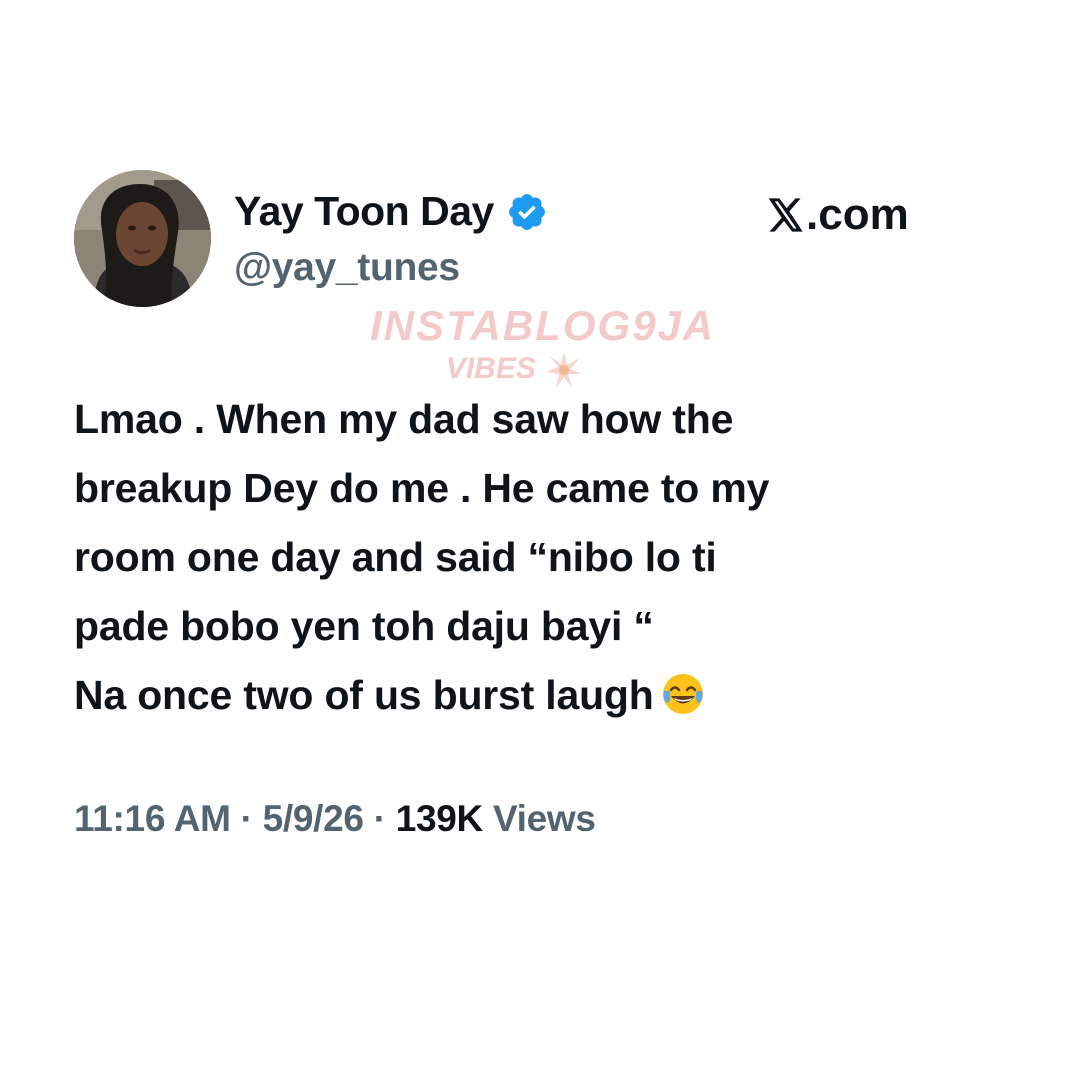  What do you see at coordinates (364, 211) in the screenshot?
I see `display-name: Yay Toon Day` at bounding box center [364, 211].